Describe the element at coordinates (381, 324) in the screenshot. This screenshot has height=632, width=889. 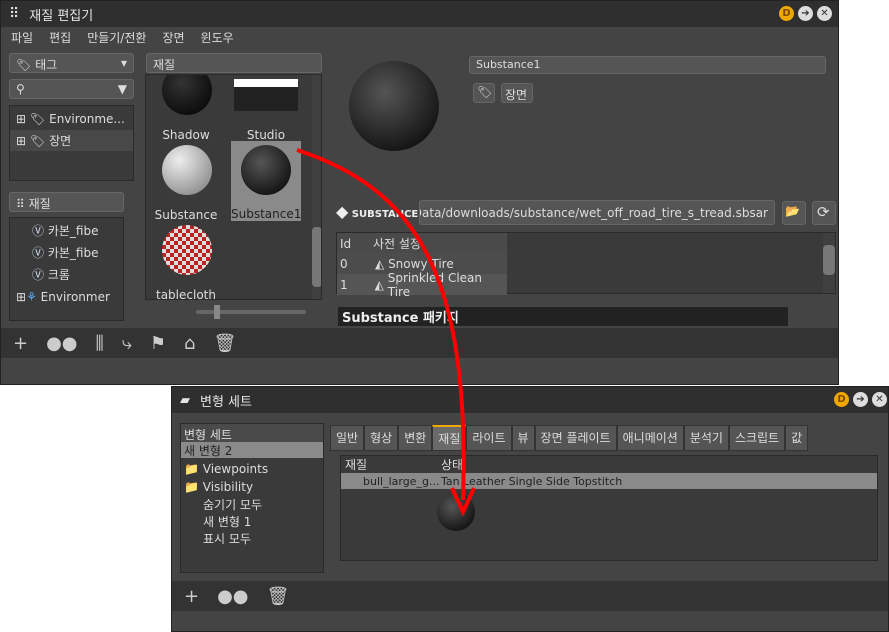
I see `drag-arrow-path` at that location.